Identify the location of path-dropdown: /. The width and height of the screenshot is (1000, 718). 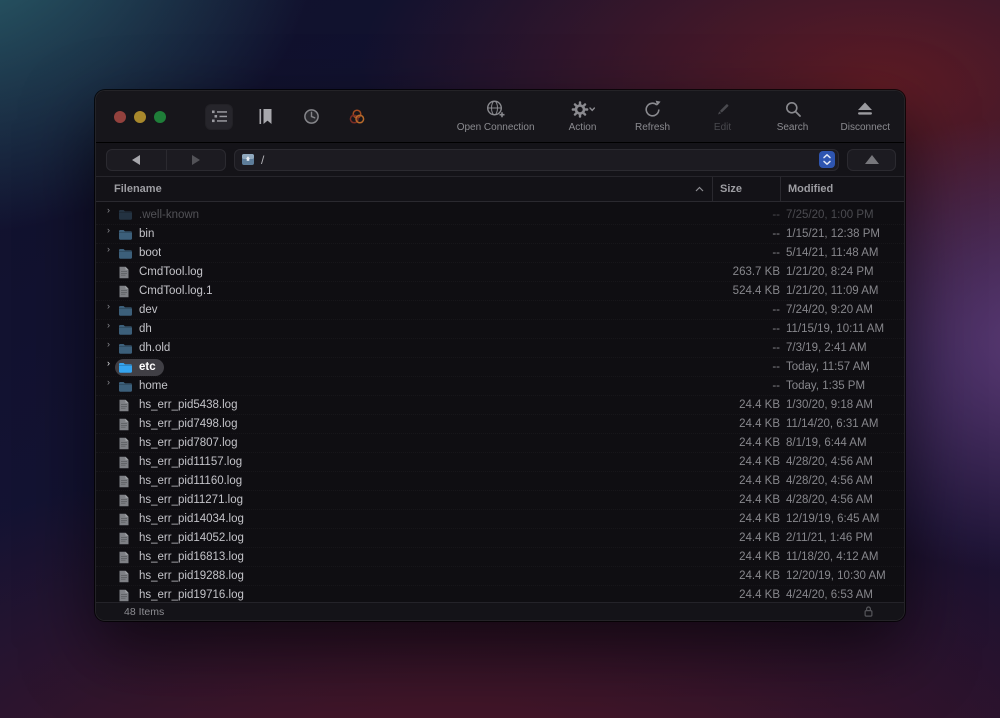
(536, 159).